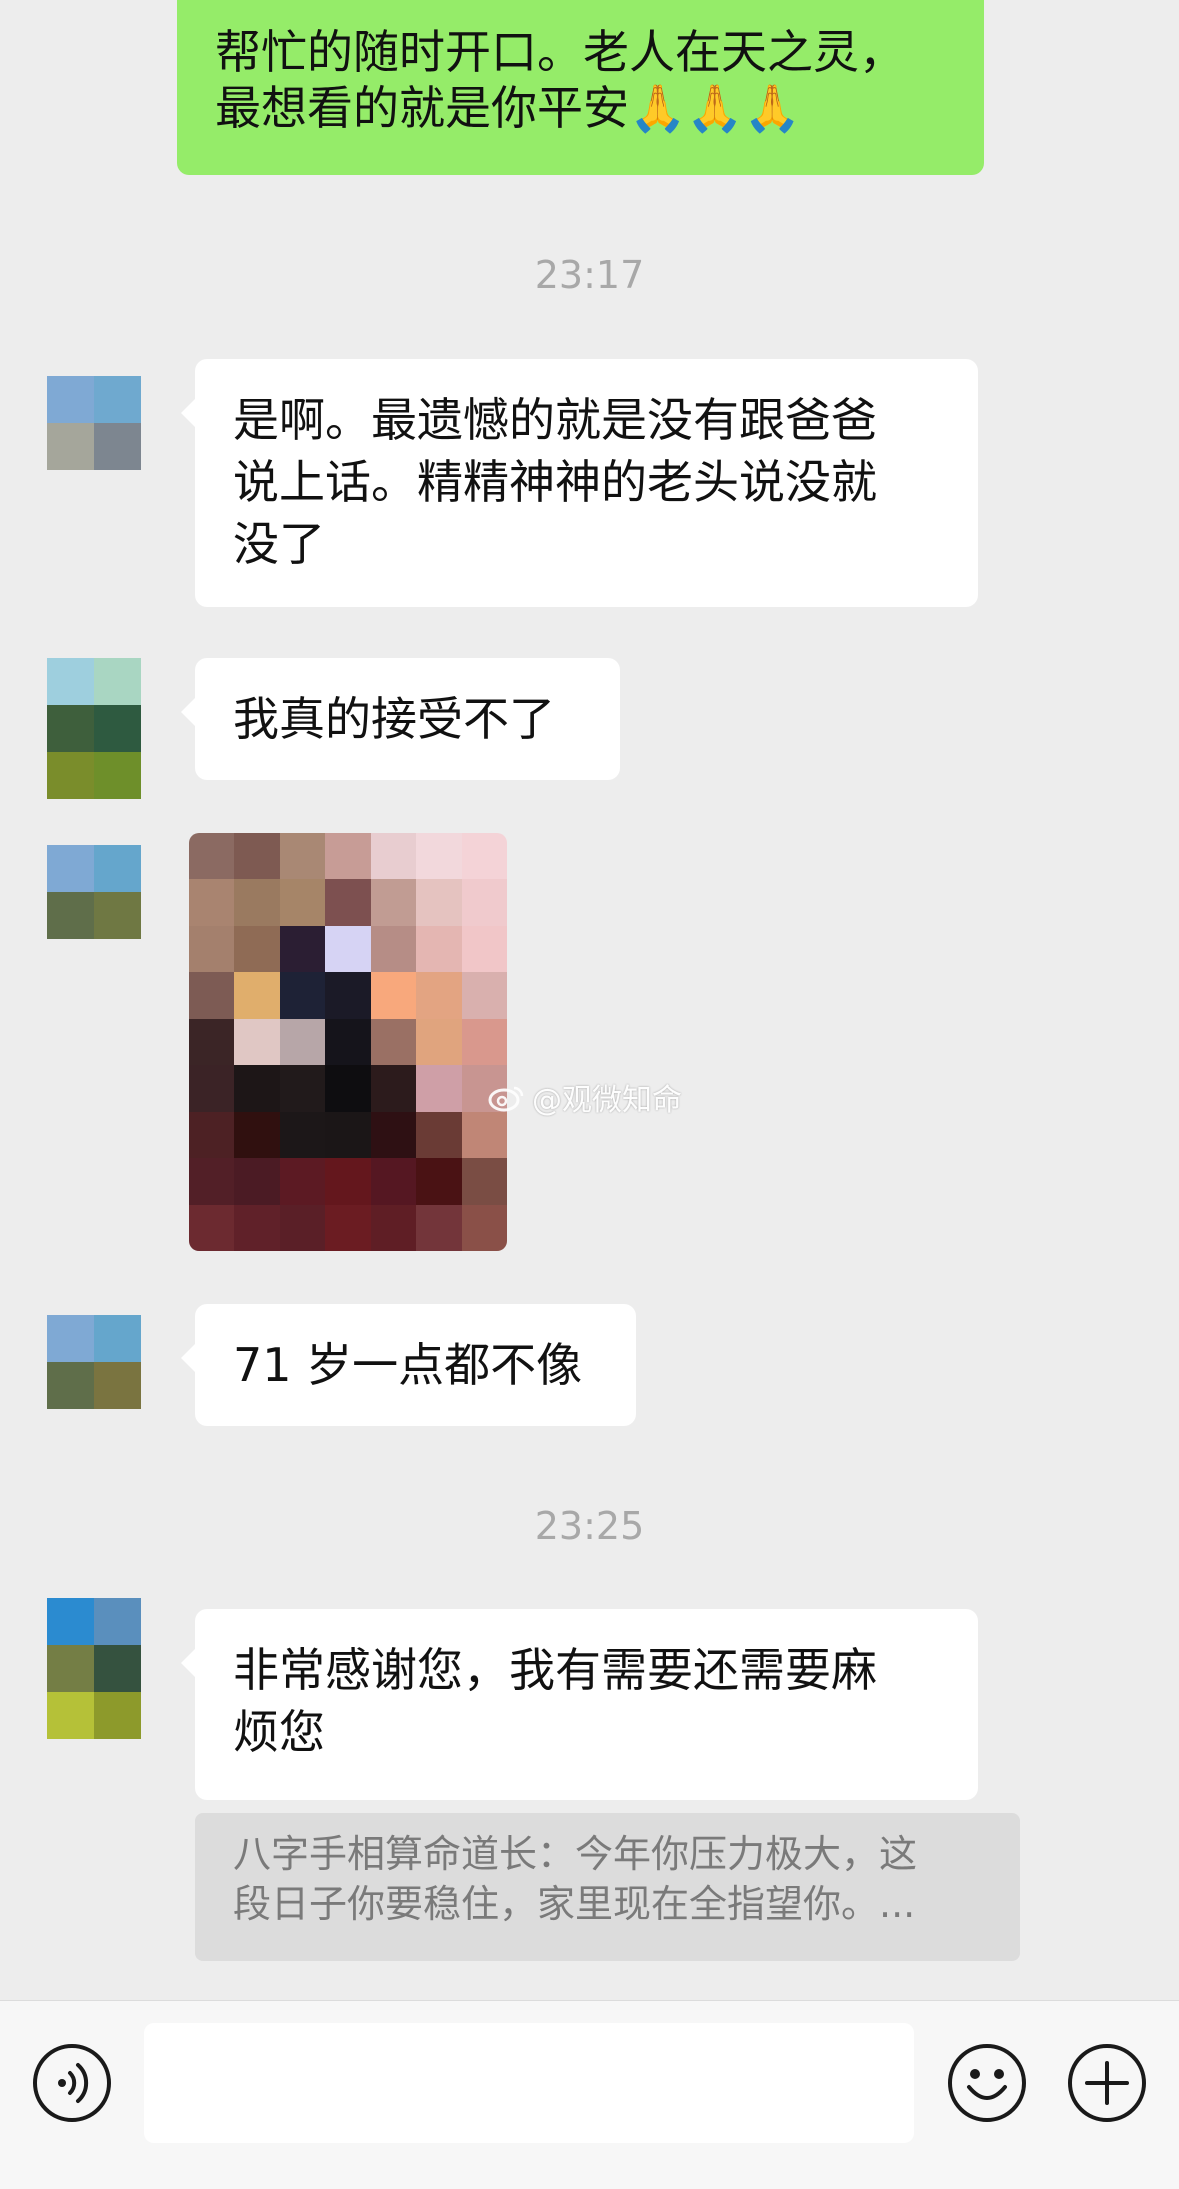  Describe the element at coordinates (279, 1732) in the screenshot. I see `message-line: 烦您` at that location.